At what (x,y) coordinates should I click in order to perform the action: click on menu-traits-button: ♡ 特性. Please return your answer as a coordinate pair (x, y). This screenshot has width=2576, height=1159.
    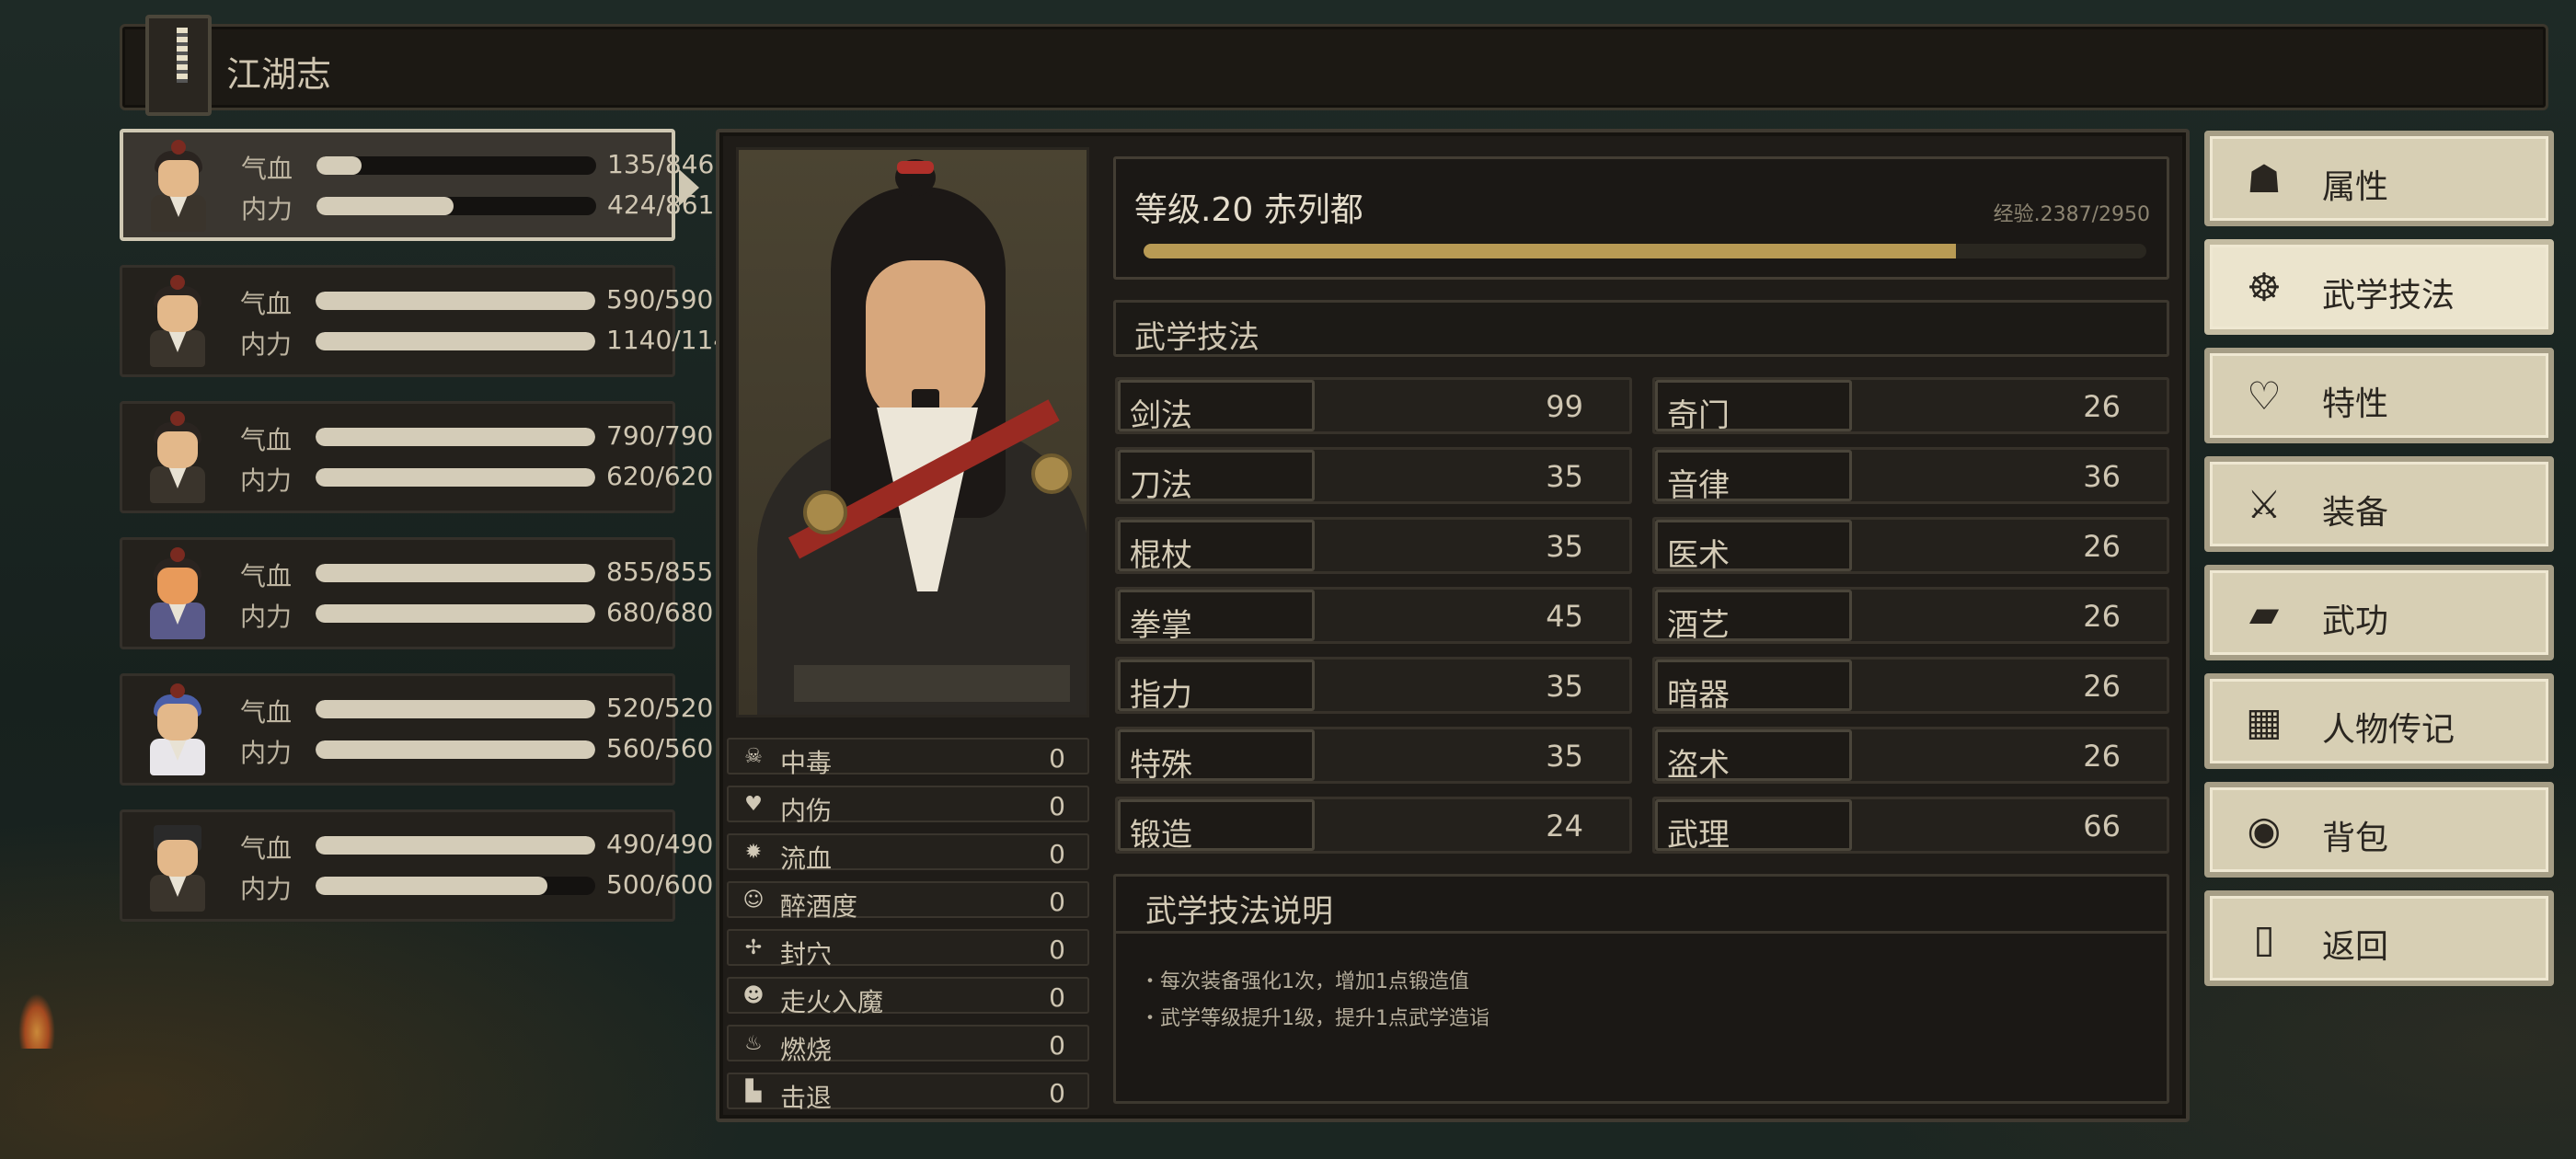
    Looking at the image, I should click on (2379, 395).